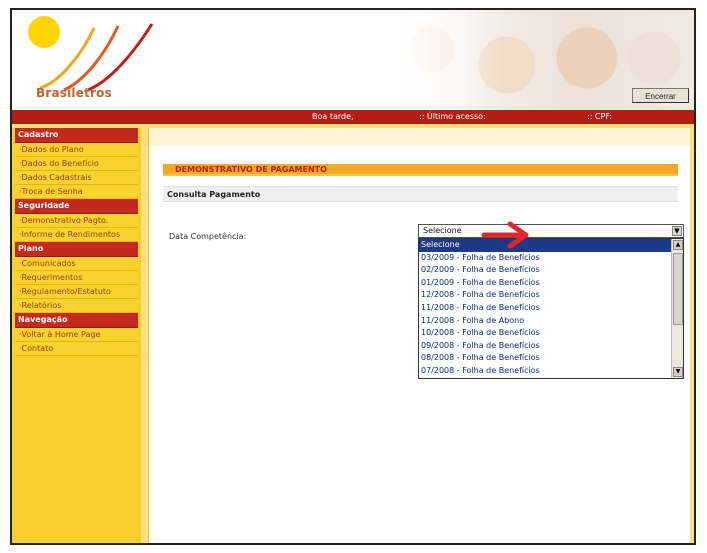  What do you see at coordinates (76, 349) in the screenshot?
I see `sidebar-item-contato: Contato` at bounding box center [76, 349].